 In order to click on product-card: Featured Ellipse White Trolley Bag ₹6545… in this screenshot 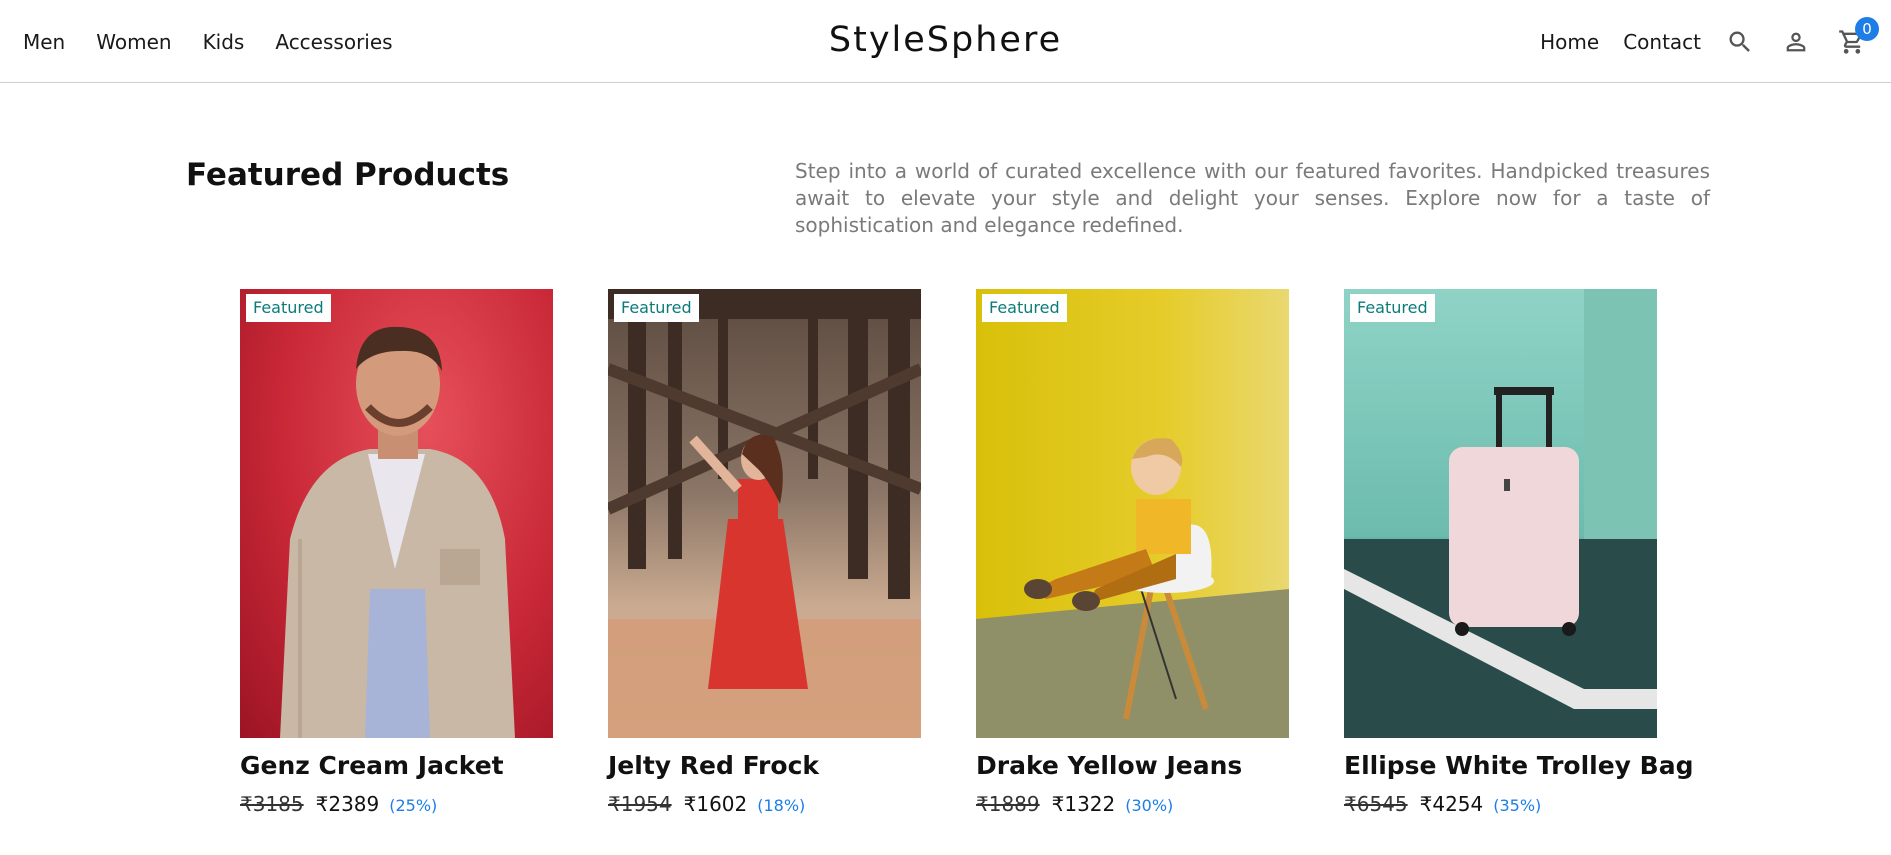, I will do `click(1519, 552)`.